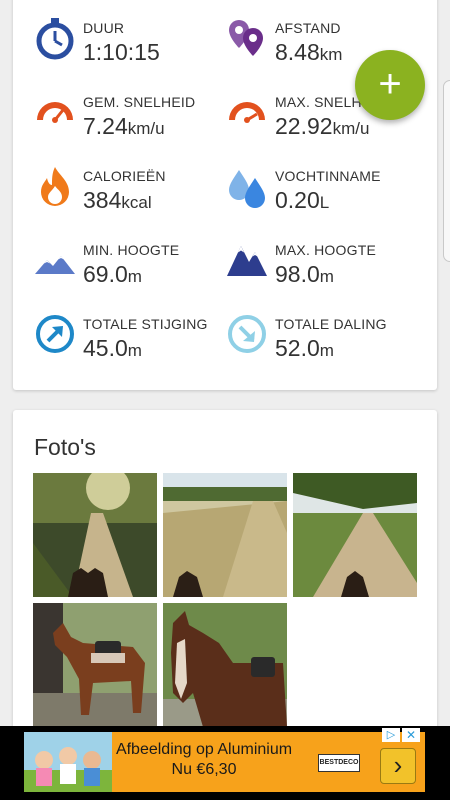  What do you see at coordinates (112, 348) in the screenshot?
I see `stat-value: 45.0m` at bounding box center [112, 348].